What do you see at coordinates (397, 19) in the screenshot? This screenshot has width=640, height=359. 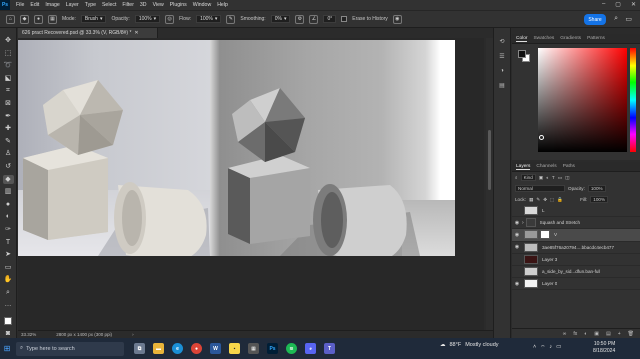 I see `pressure-size-icon: ◉` at bounding box center [397, 19].